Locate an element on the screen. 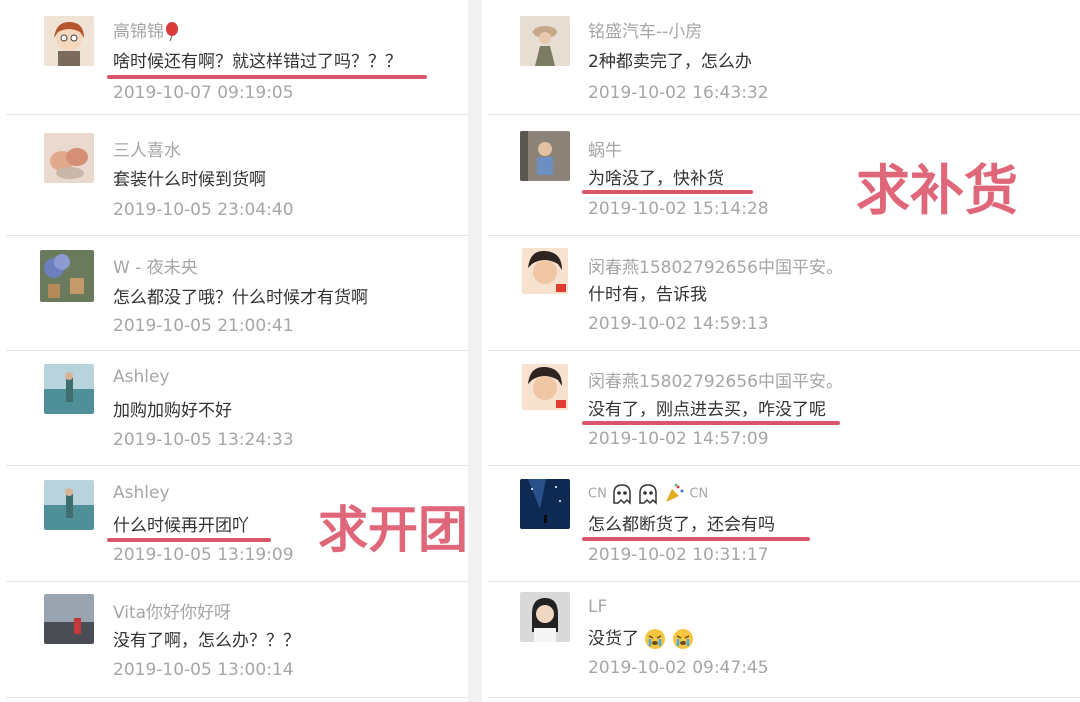 Image resolution: width=1080 pixels, height=702 pixels. comment-text: 套装什么时候到货啊 is located at coordinates (189, 180).